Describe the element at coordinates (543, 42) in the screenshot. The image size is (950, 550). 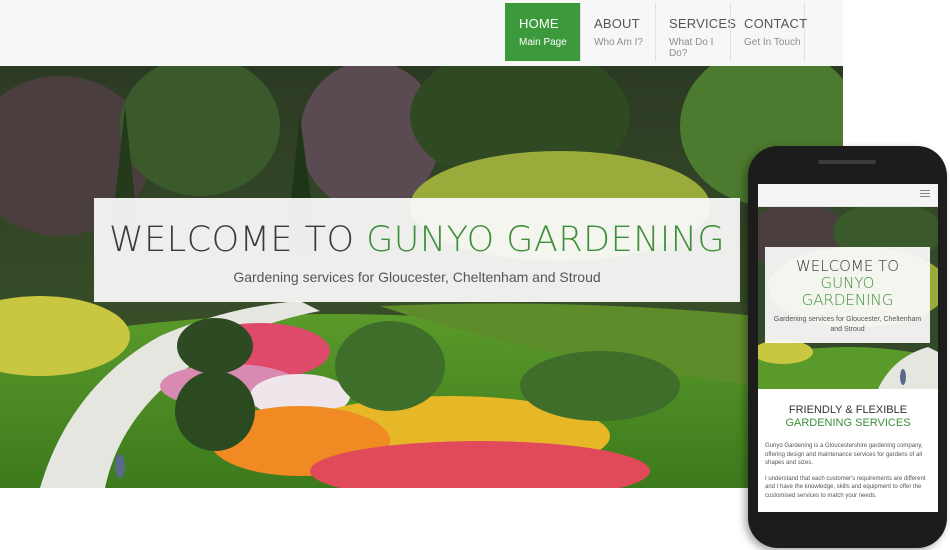
I see `nav-home-subtitle: Main Page` at that location.